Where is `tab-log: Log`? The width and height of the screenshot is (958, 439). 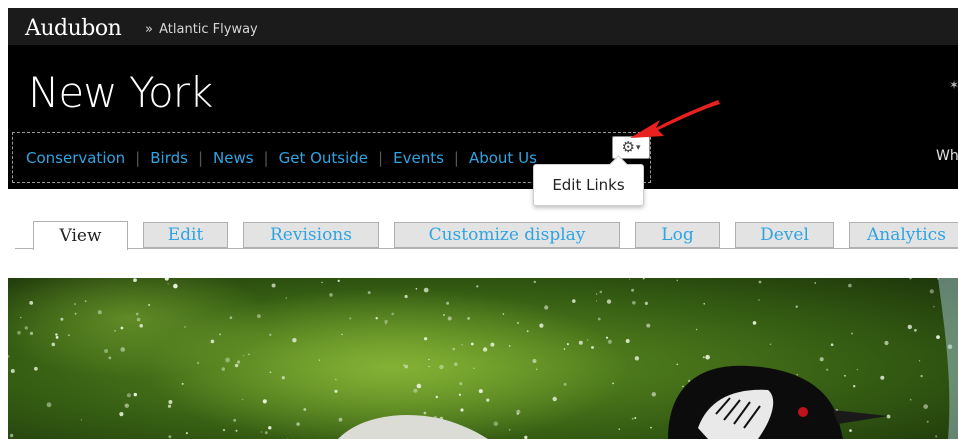 tab-log: Log is located at coordinates (677, 235).